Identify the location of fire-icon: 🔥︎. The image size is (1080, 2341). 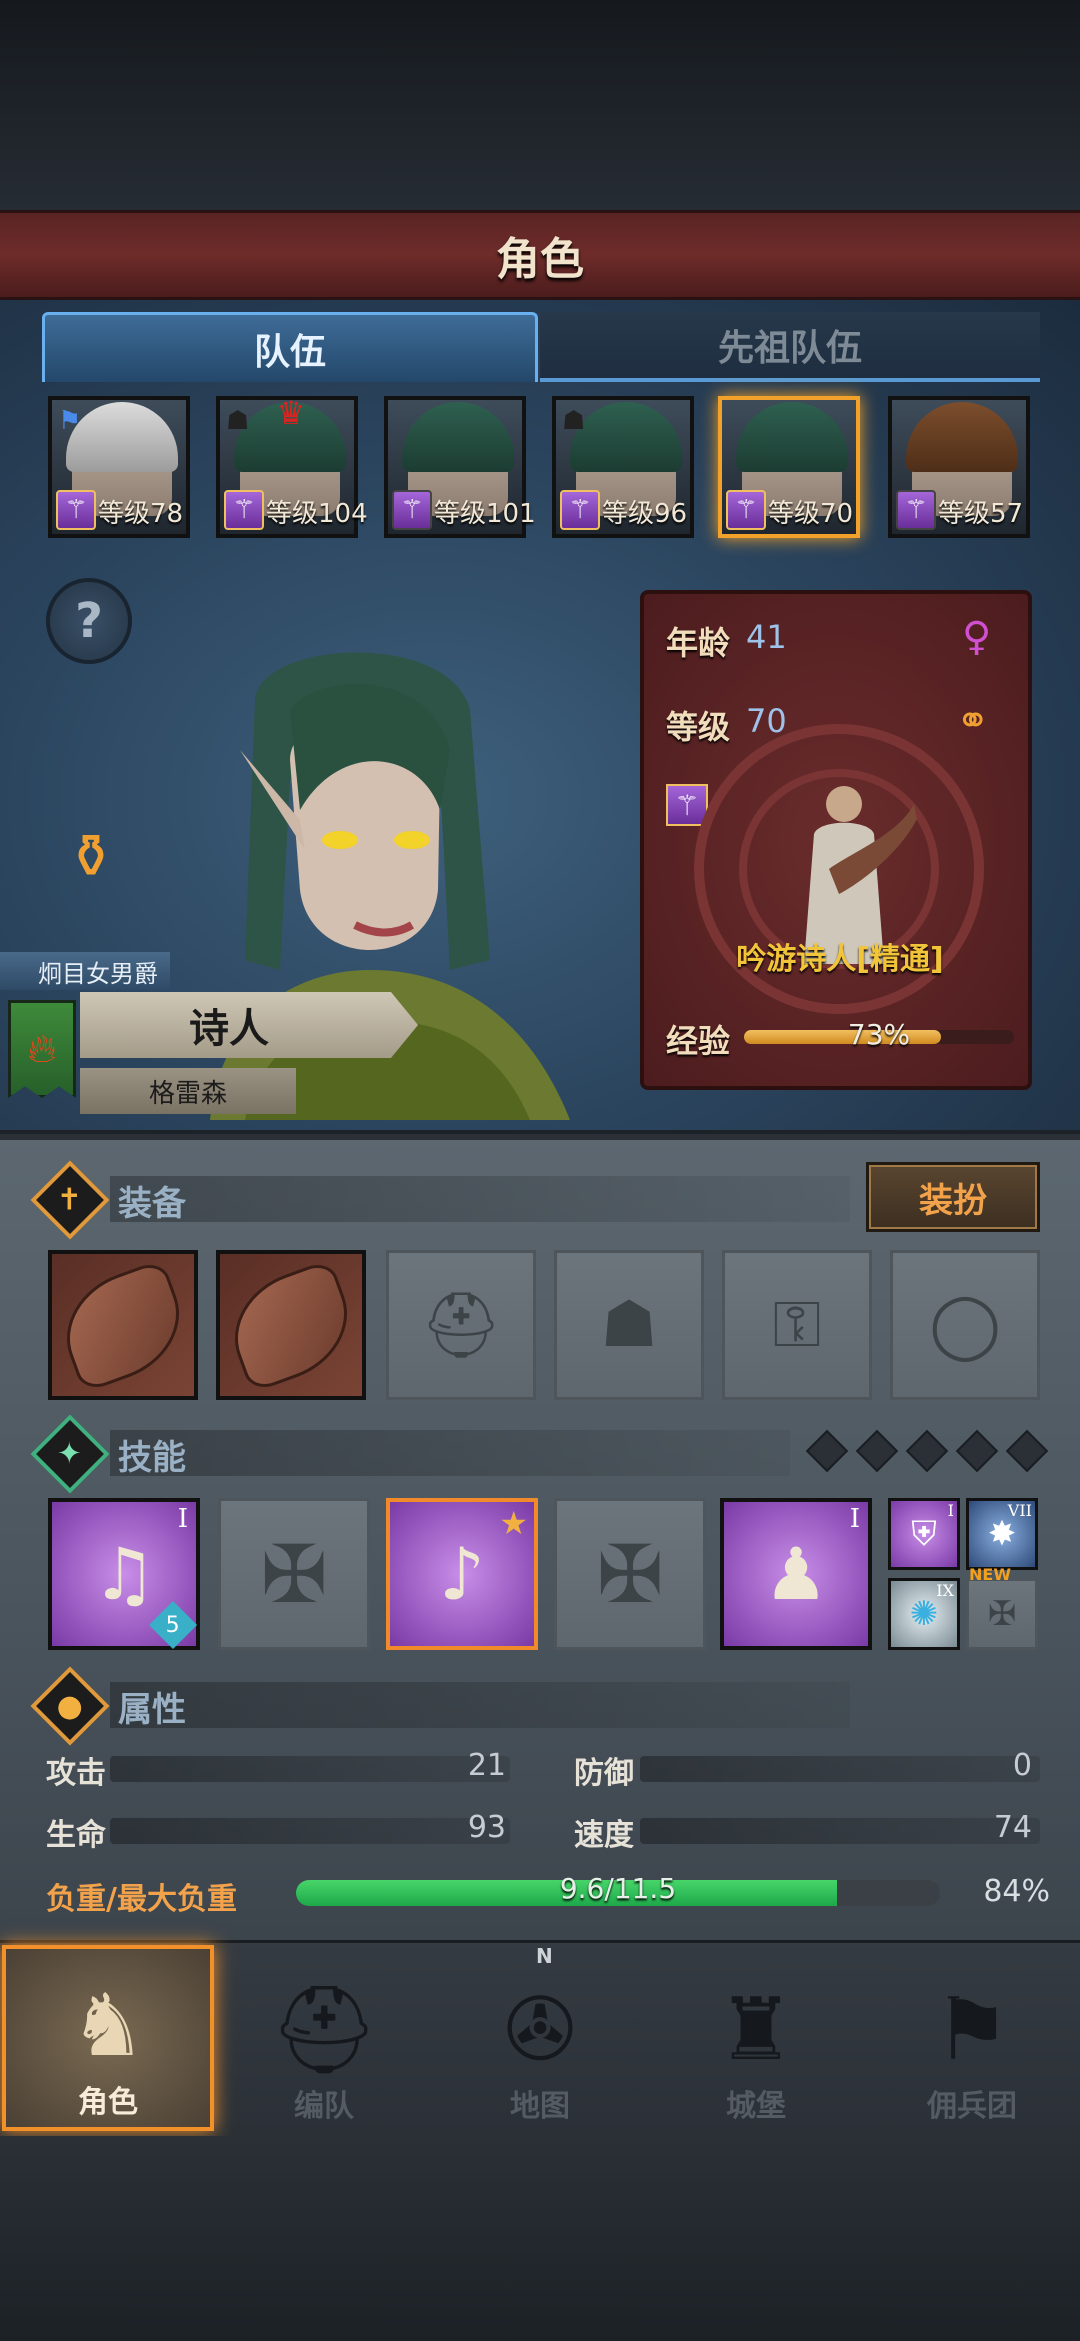
(42, 1049).